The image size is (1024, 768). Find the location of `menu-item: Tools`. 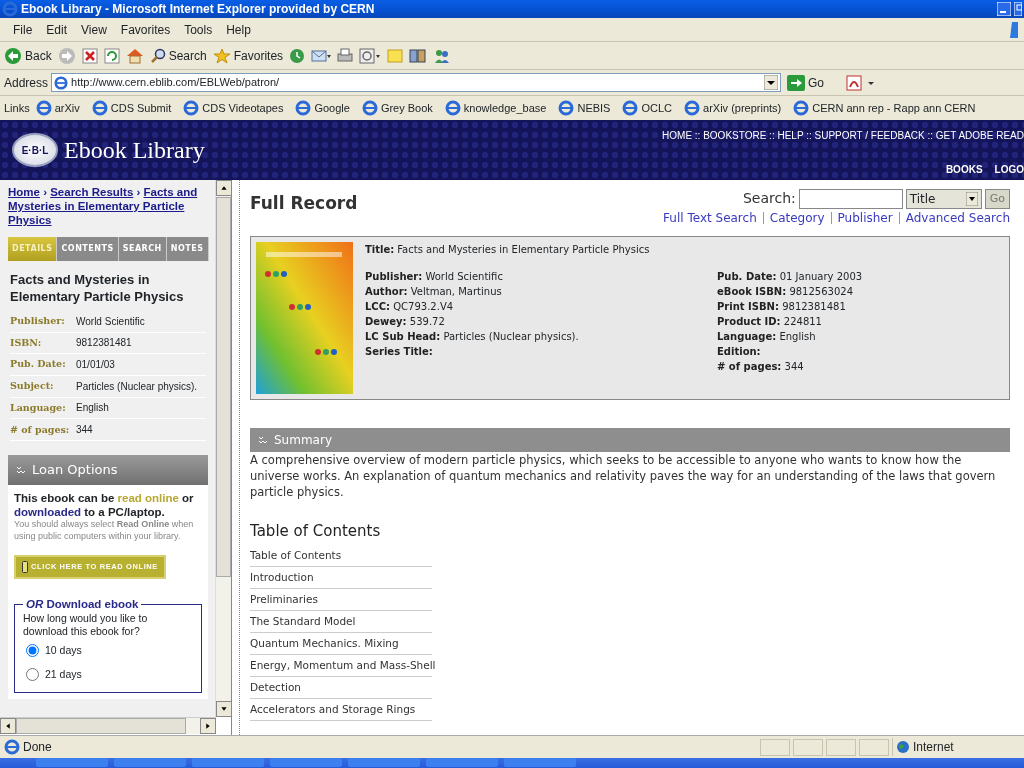

menu-item: Tools is located at coordinates (198, 29).